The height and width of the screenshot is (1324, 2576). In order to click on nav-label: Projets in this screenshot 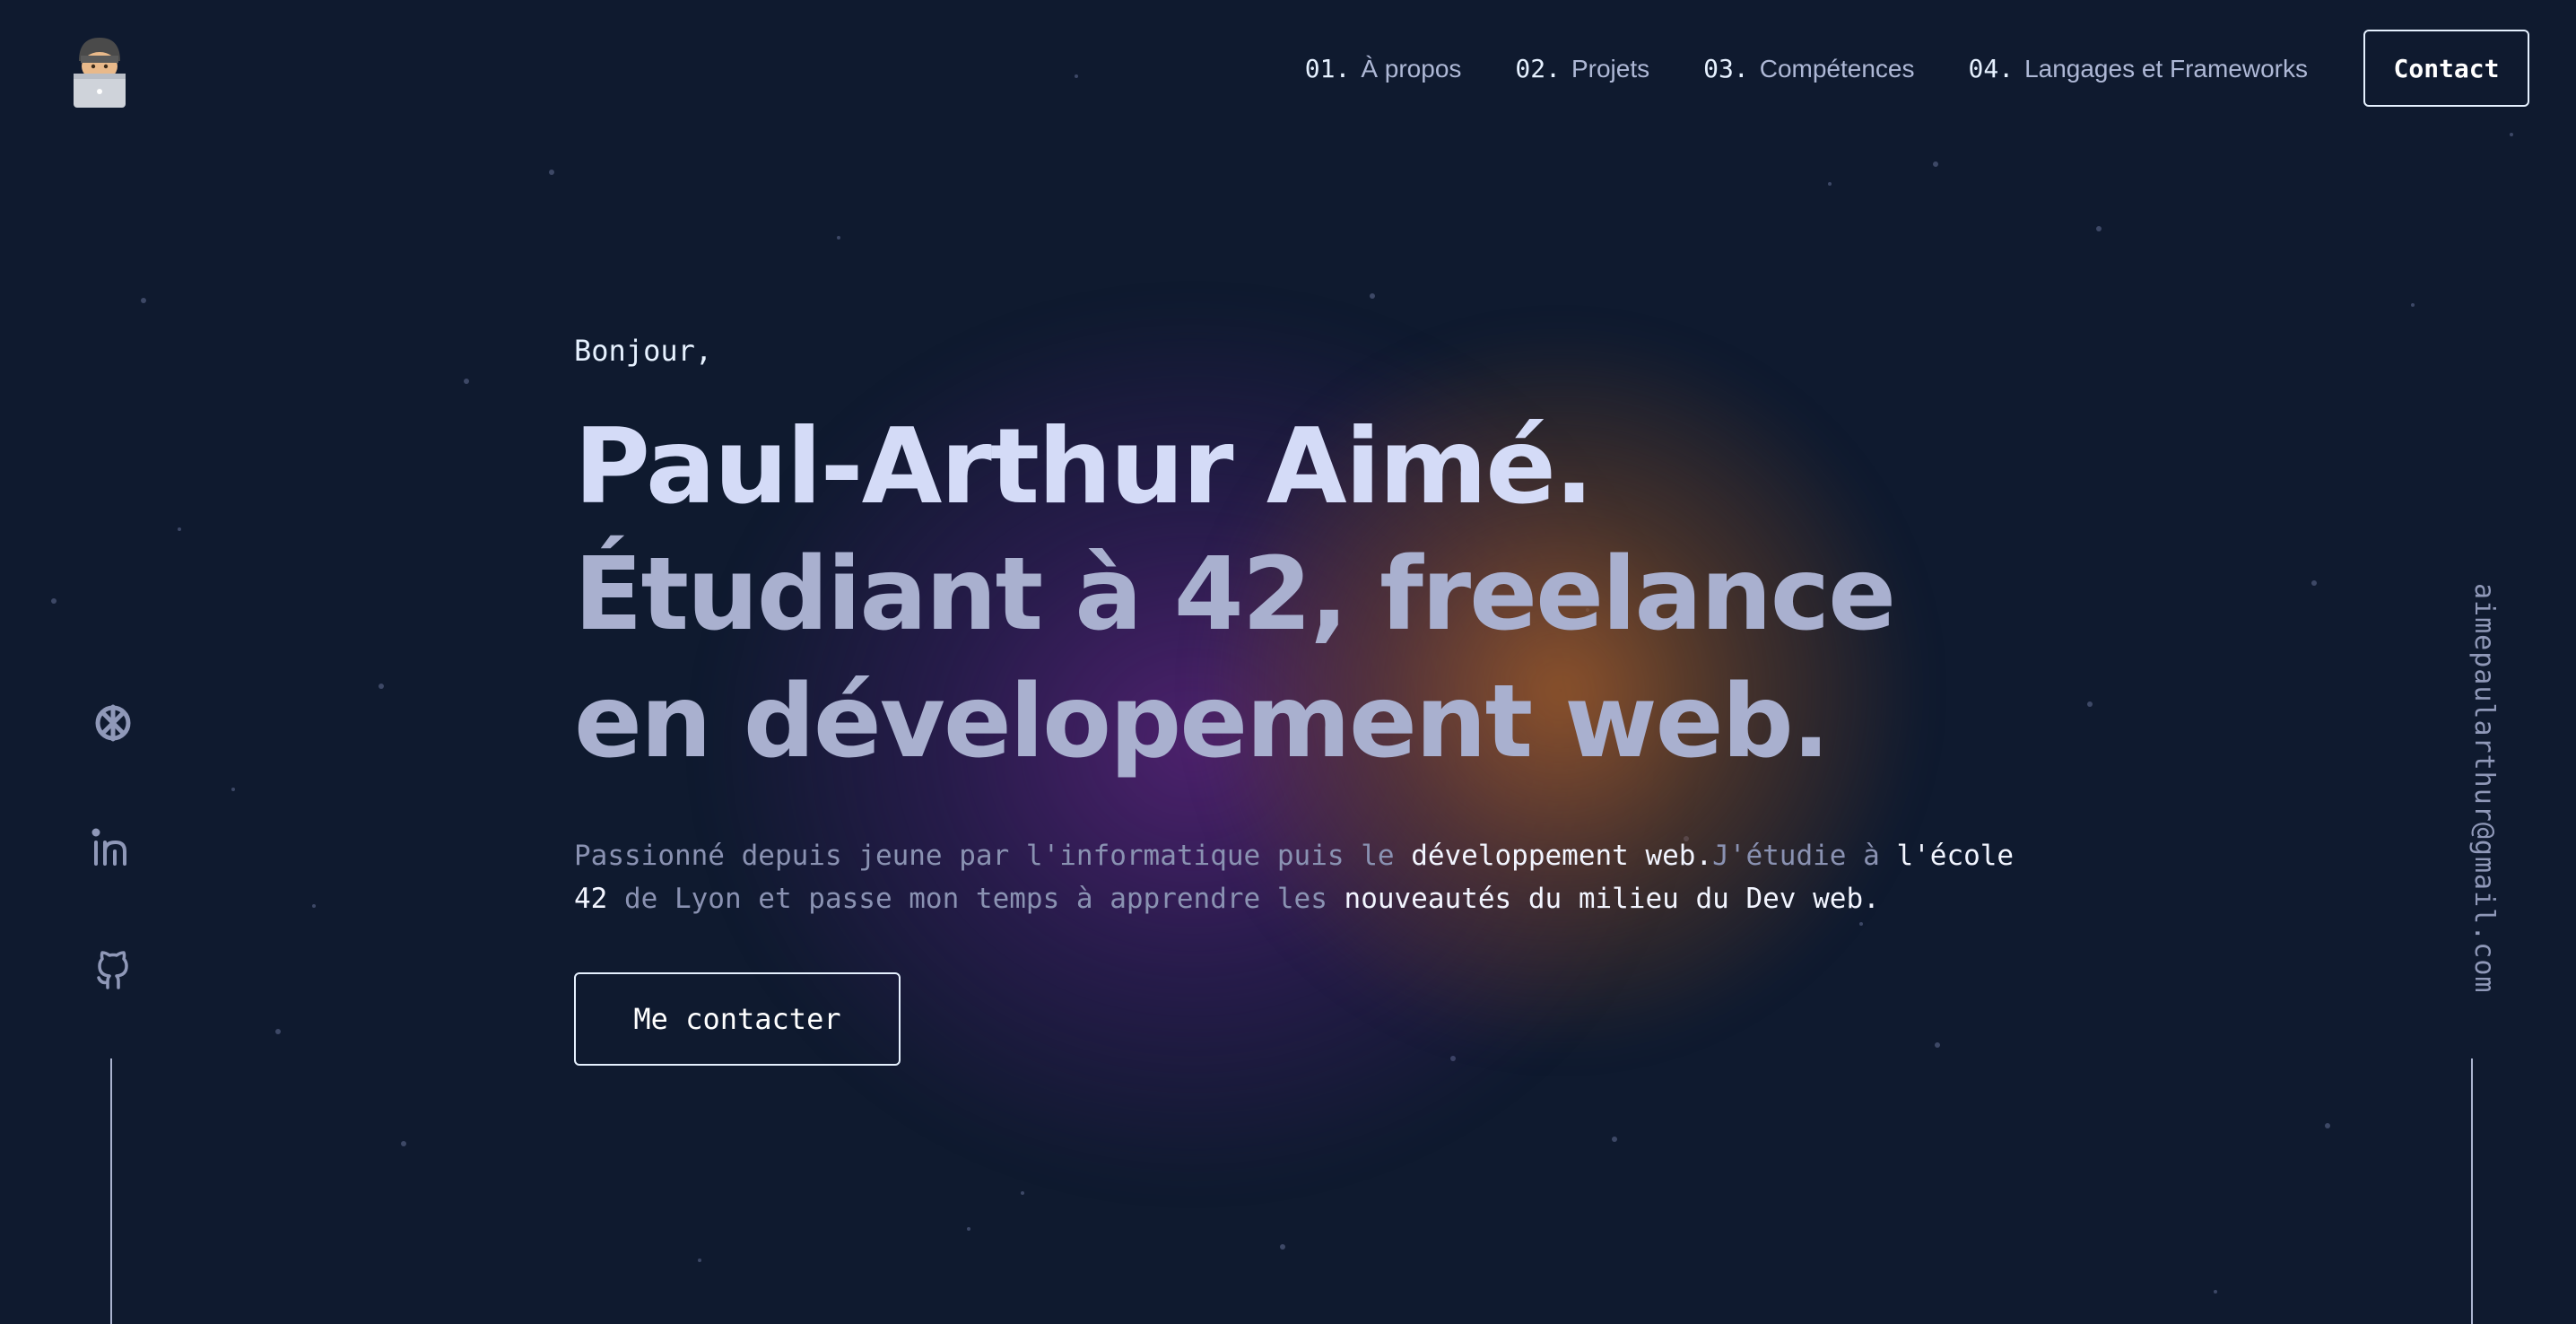, I will do `click(1610, 68)`.